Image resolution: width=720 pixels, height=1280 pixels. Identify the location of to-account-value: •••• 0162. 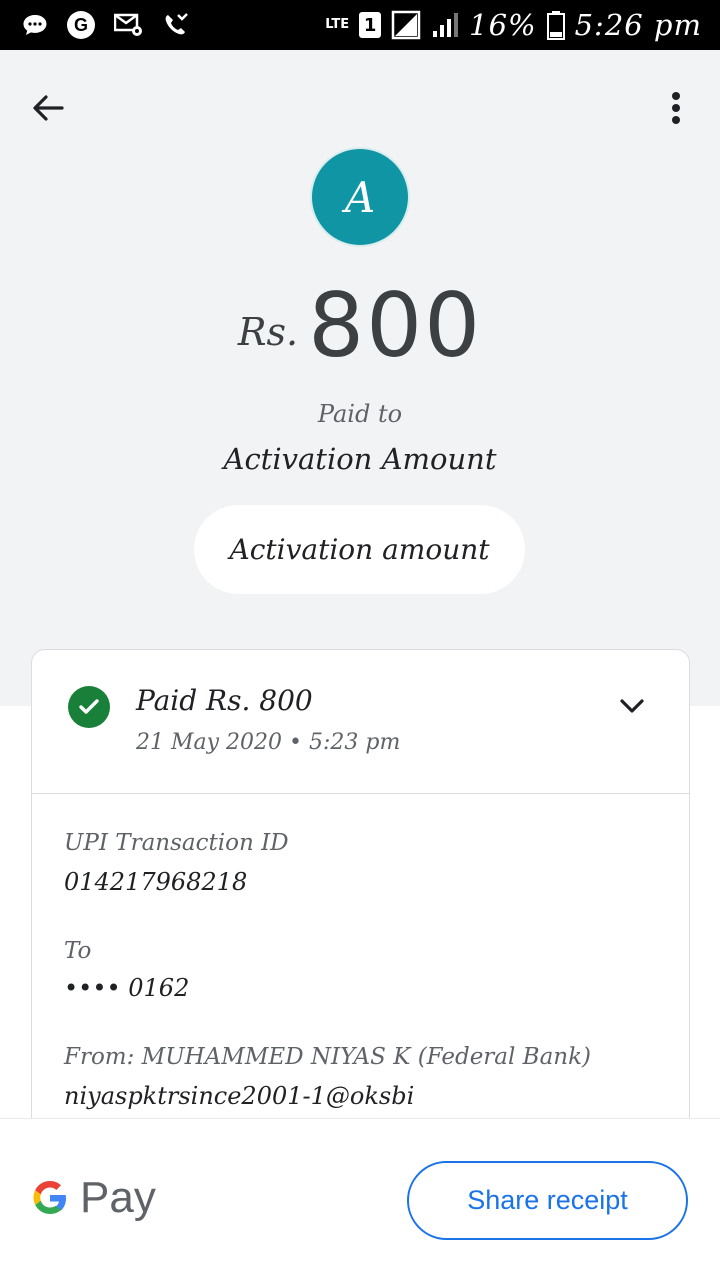
(127, 988).